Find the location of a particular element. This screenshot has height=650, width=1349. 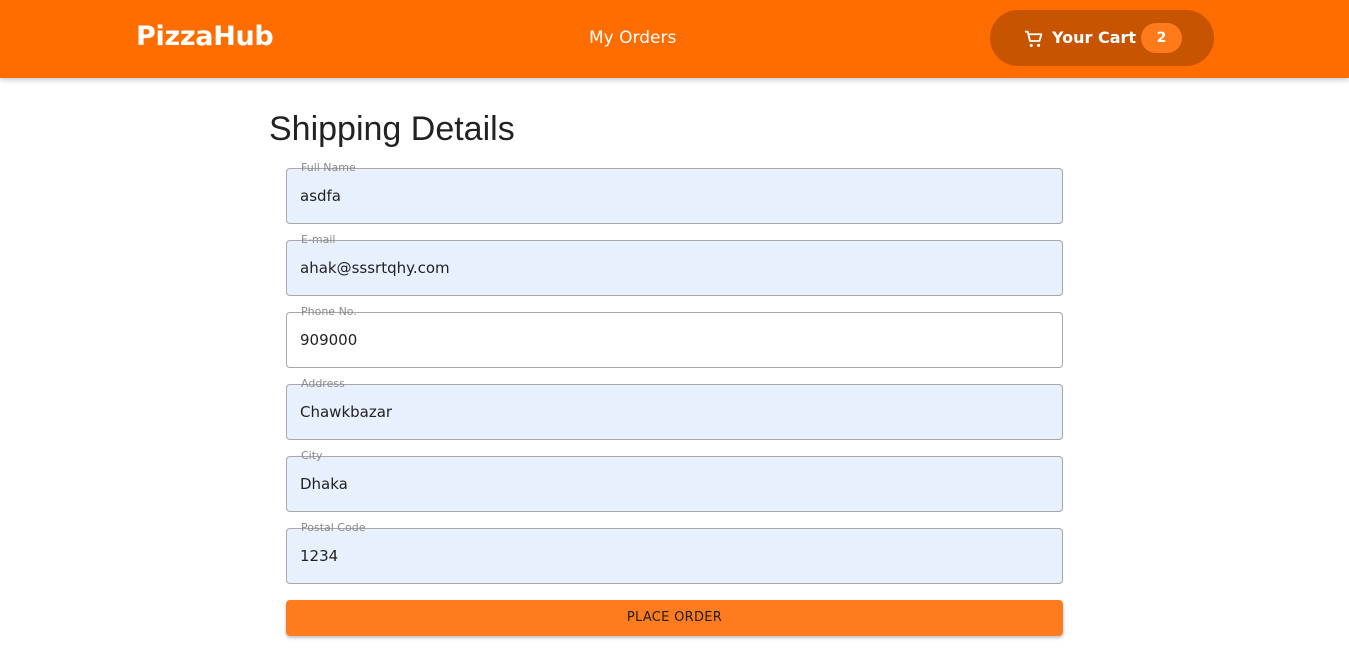

full-name-input is located at coordinates (670, 196).